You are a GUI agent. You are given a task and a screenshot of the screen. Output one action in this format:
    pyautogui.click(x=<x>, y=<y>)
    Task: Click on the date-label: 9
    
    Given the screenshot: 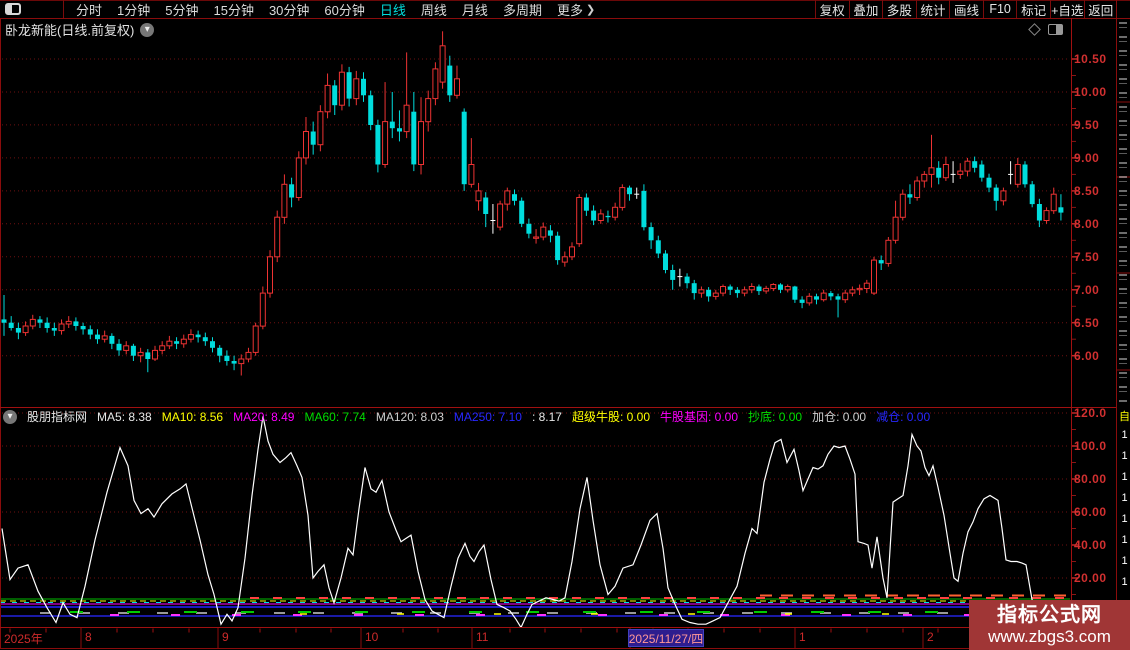 What is the action you would take?
    pyautogui.click(x=225, y=637)
    